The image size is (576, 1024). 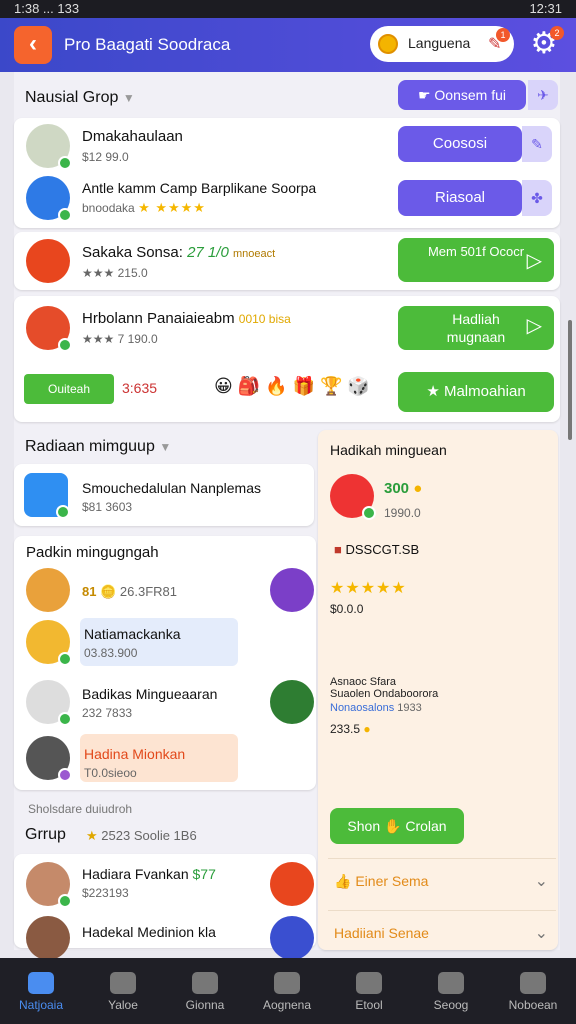 What do you see at coordinates (537, 198) in the screenshot?
I see `link-icon: ✤` at bounding box center [537, 198].